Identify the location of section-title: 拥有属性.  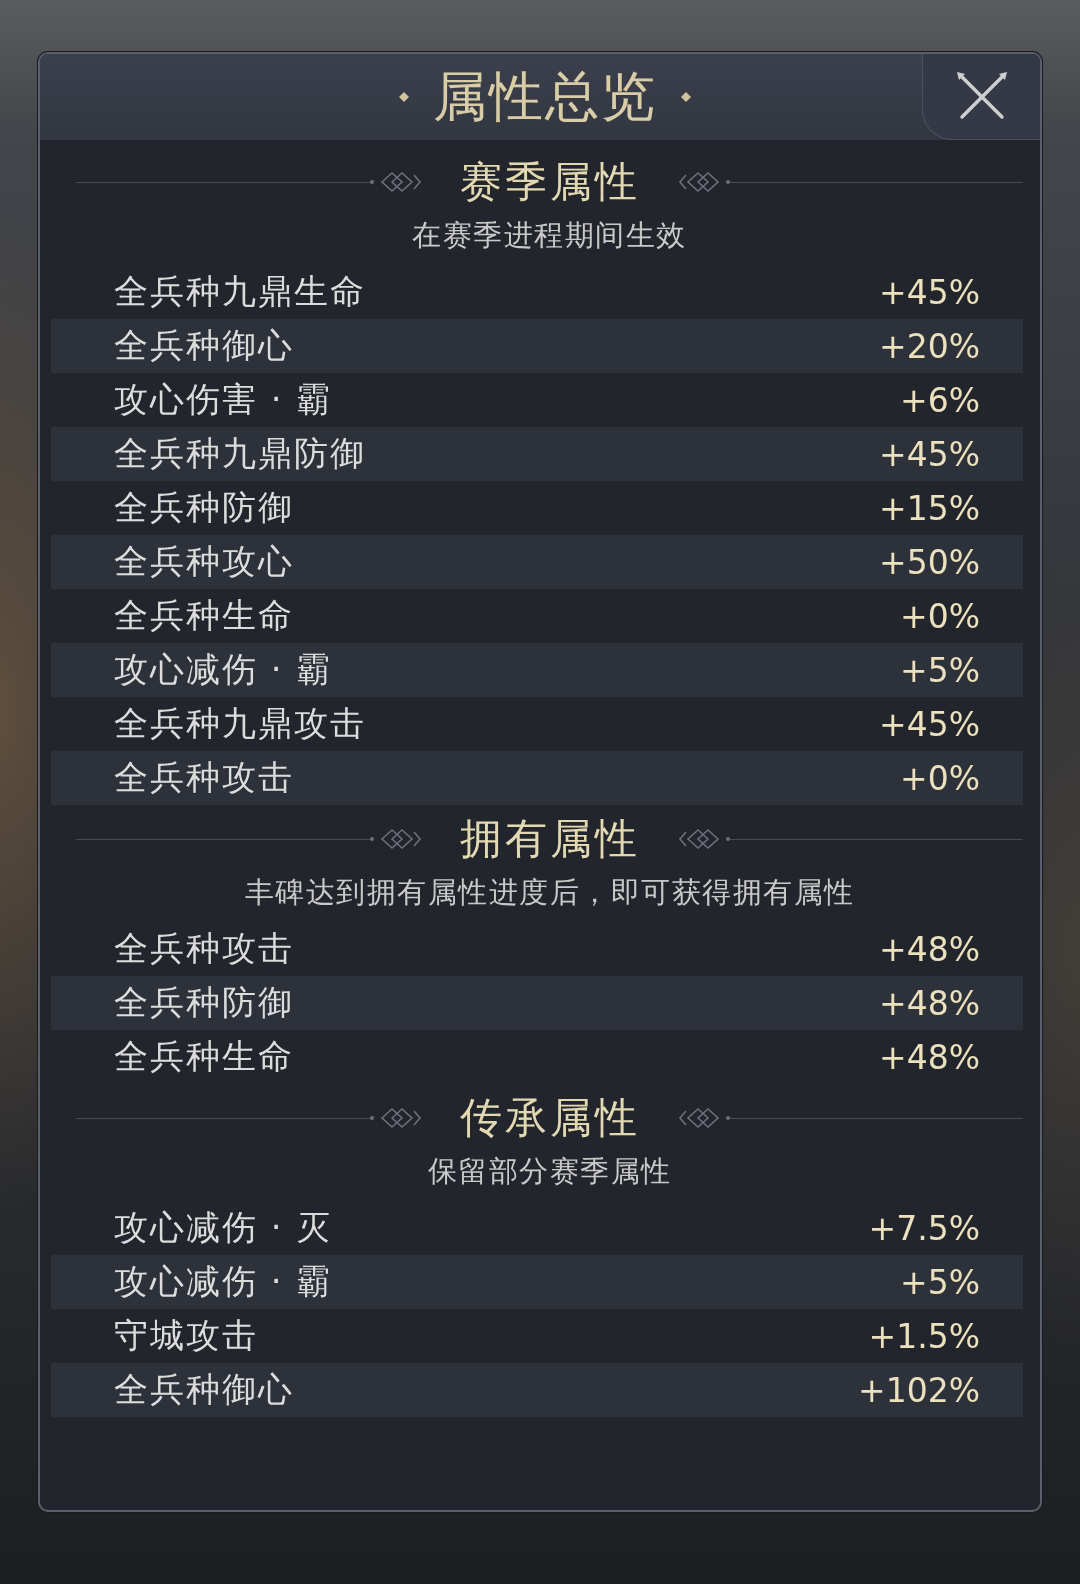
(549, 839).